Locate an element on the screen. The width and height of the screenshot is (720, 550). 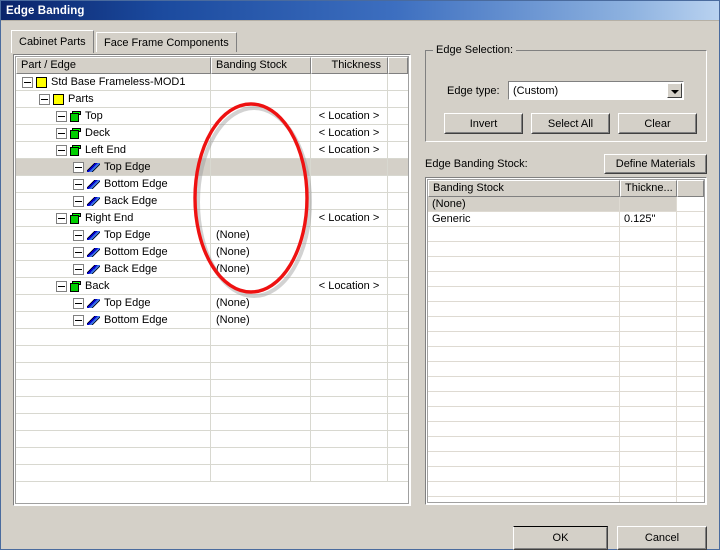
cell-part-edge: Left End is located at coordinates (113, 150).